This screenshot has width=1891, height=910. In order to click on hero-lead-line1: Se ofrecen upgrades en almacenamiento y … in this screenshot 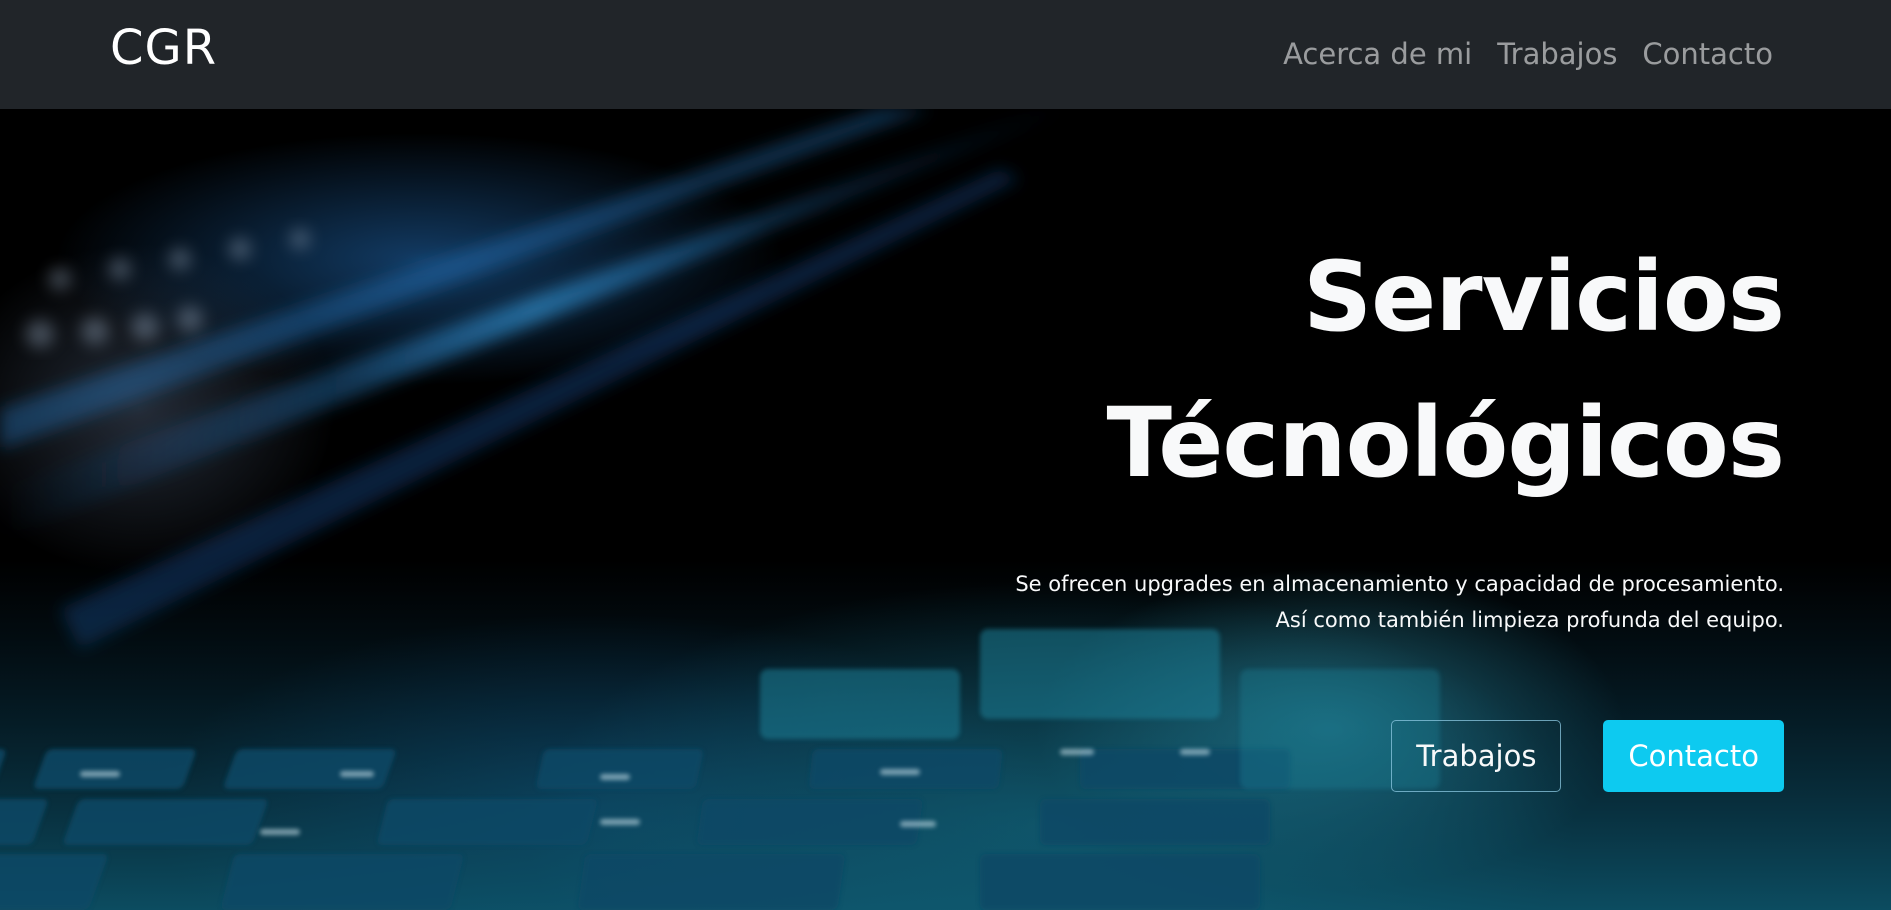, I will do `click(1399, 584)`.